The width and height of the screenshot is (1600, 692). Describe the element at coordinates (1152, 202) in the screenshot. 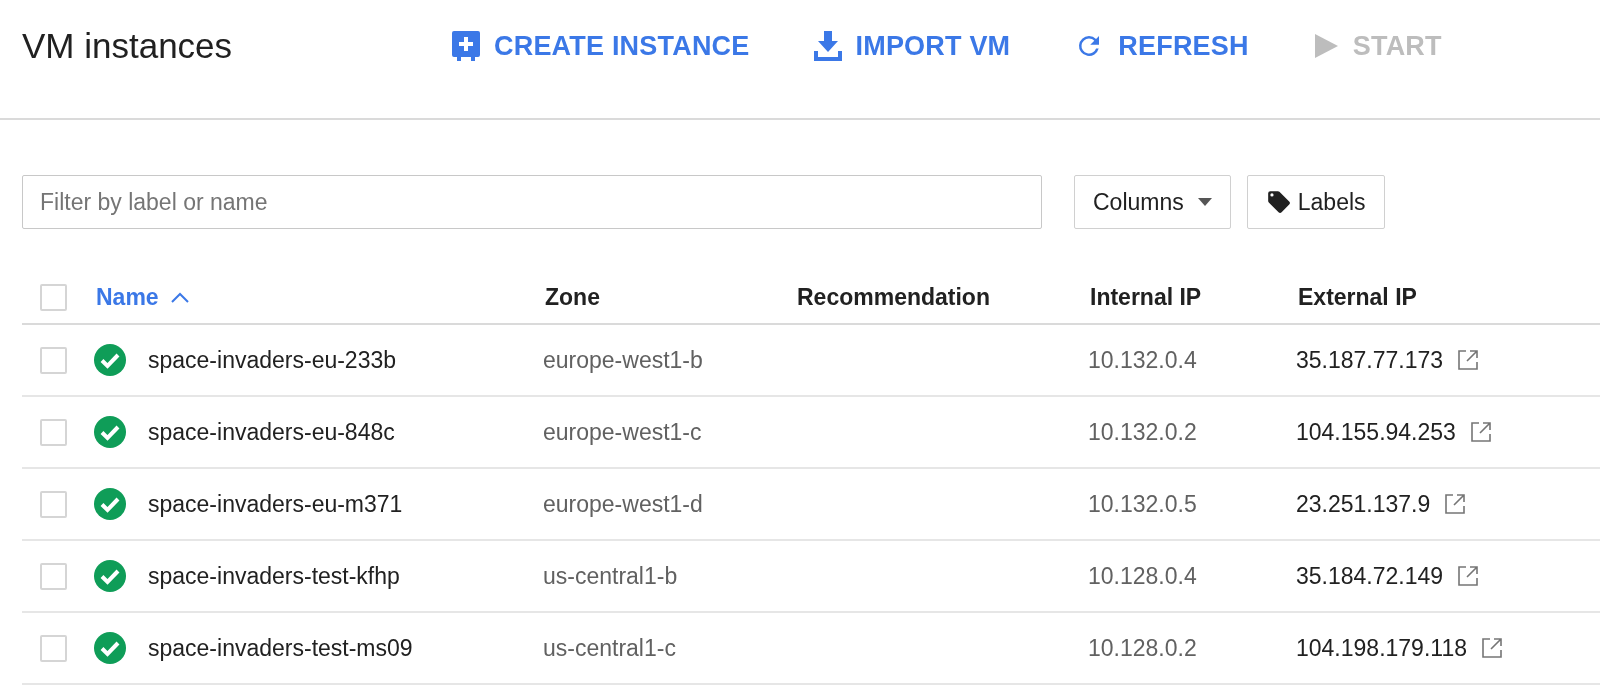

I see `columns-dropdown: Columns` at that location.